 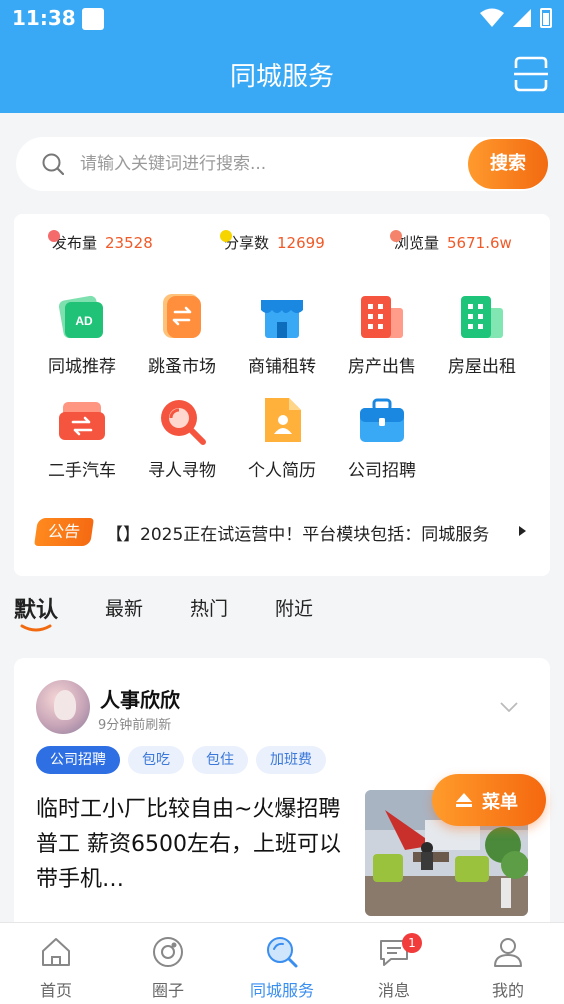 What do you see at coordinates (100, 241) in the screenshot?
I see `stat-posts: 发布量 23528` at bounding box center [100, 241].